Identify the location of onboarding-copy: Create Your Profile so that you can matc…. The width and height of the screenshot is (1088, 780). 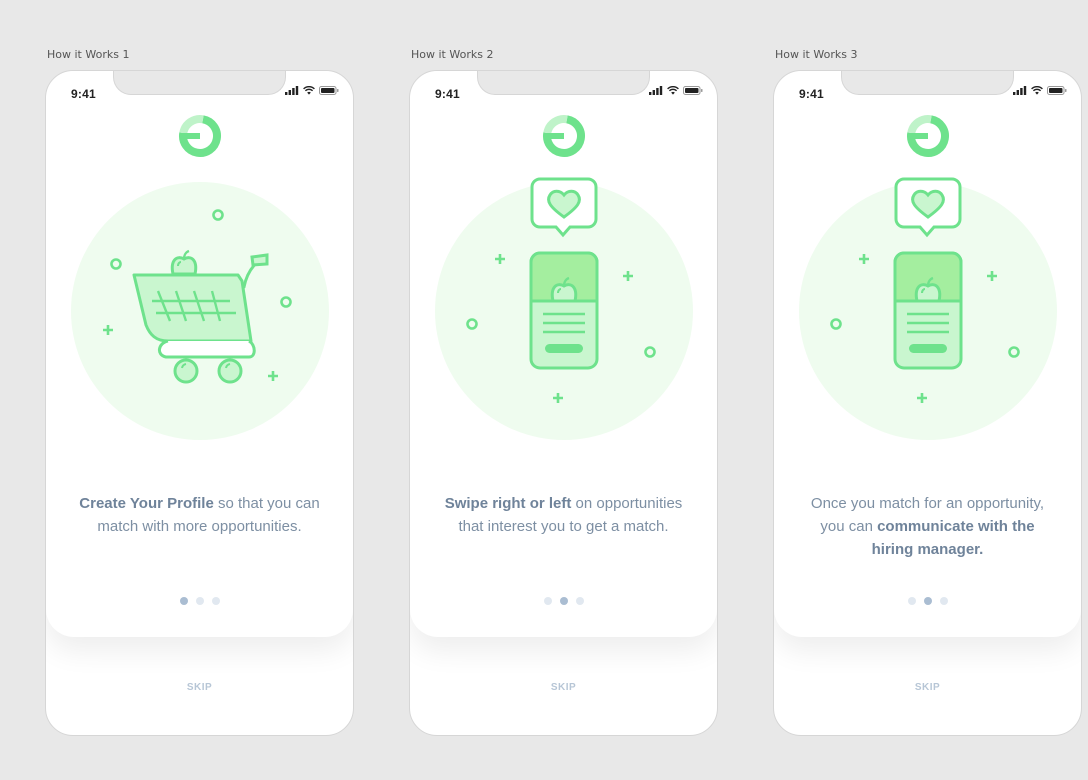
(199, 515).